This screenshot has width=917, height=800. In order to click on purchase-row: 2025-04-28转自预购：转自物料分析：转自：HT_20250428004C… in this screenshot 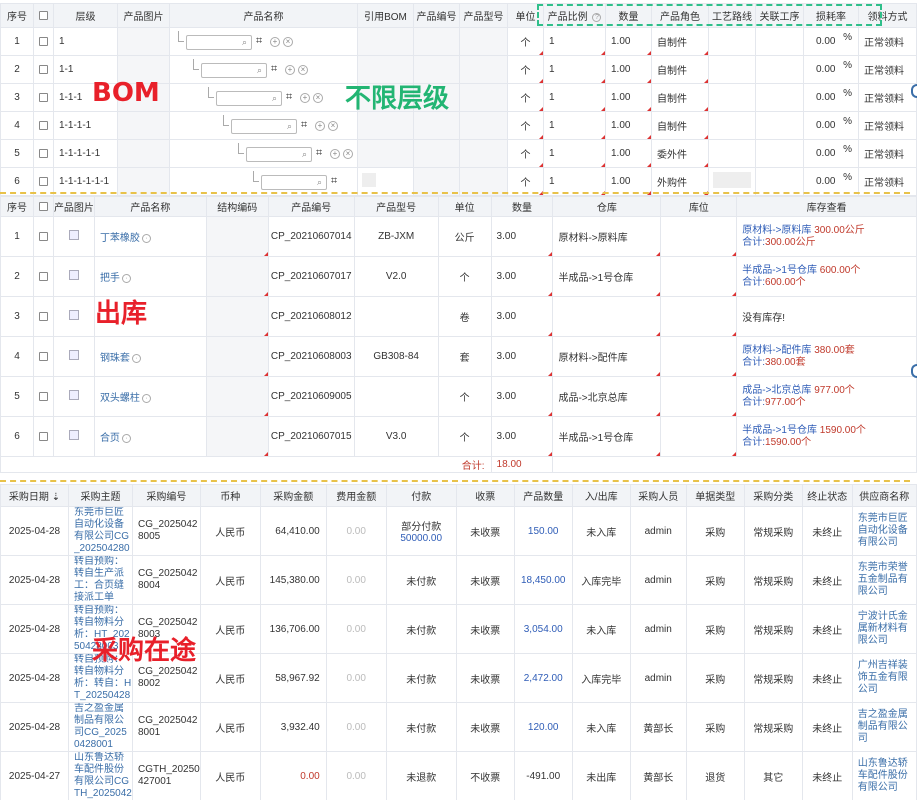, I will do `click(458, 678)`.